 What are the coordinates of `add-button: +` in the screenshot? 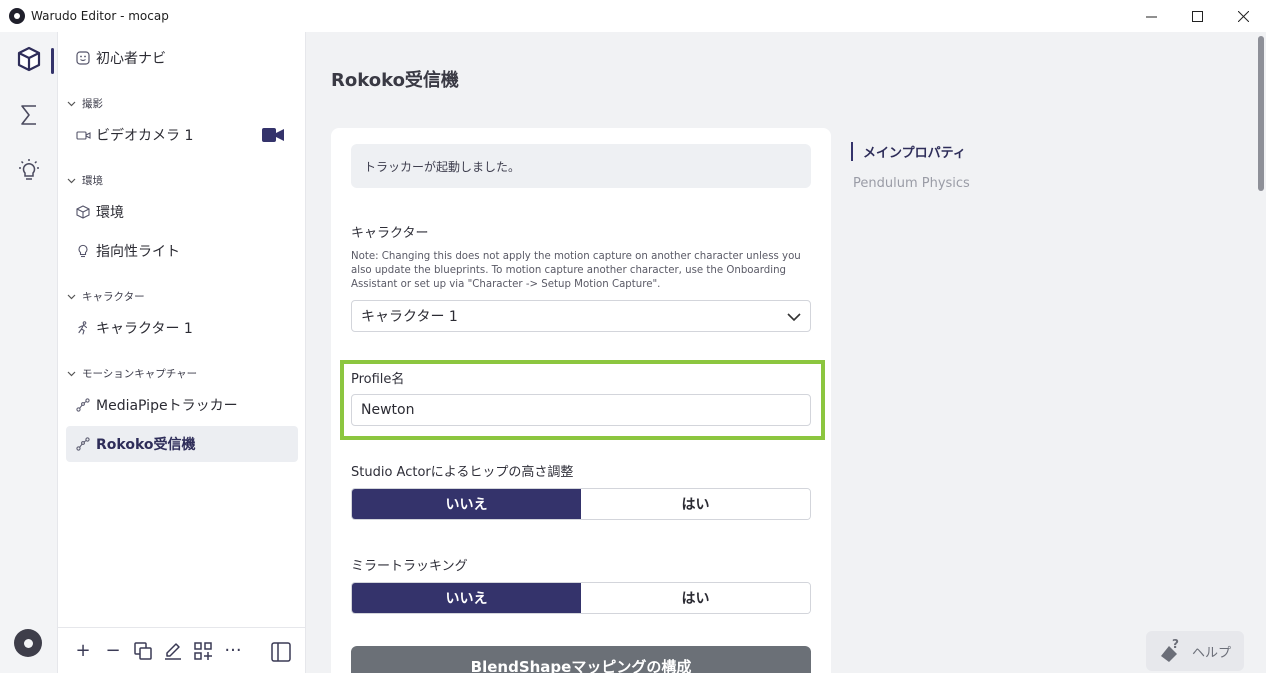 It's located at (83, 651).